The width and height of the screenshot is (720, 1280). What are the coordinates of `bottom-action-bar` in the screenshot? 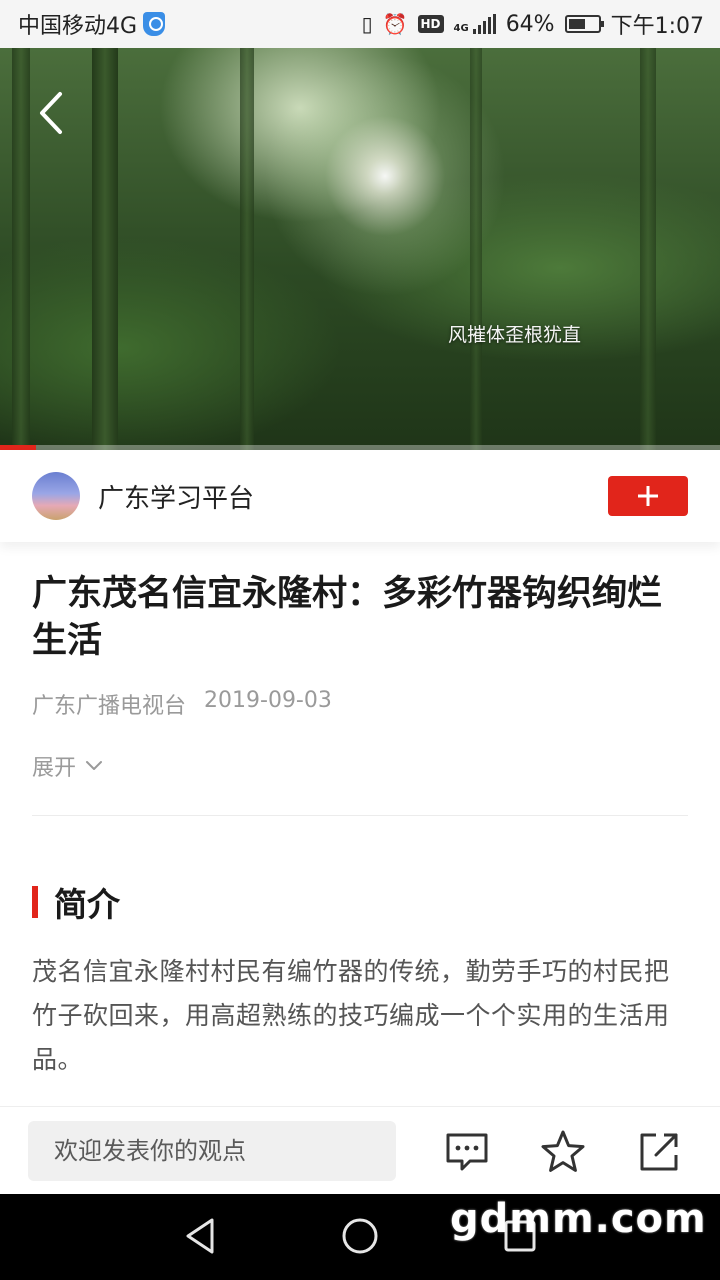 It's located at (360, 1150).